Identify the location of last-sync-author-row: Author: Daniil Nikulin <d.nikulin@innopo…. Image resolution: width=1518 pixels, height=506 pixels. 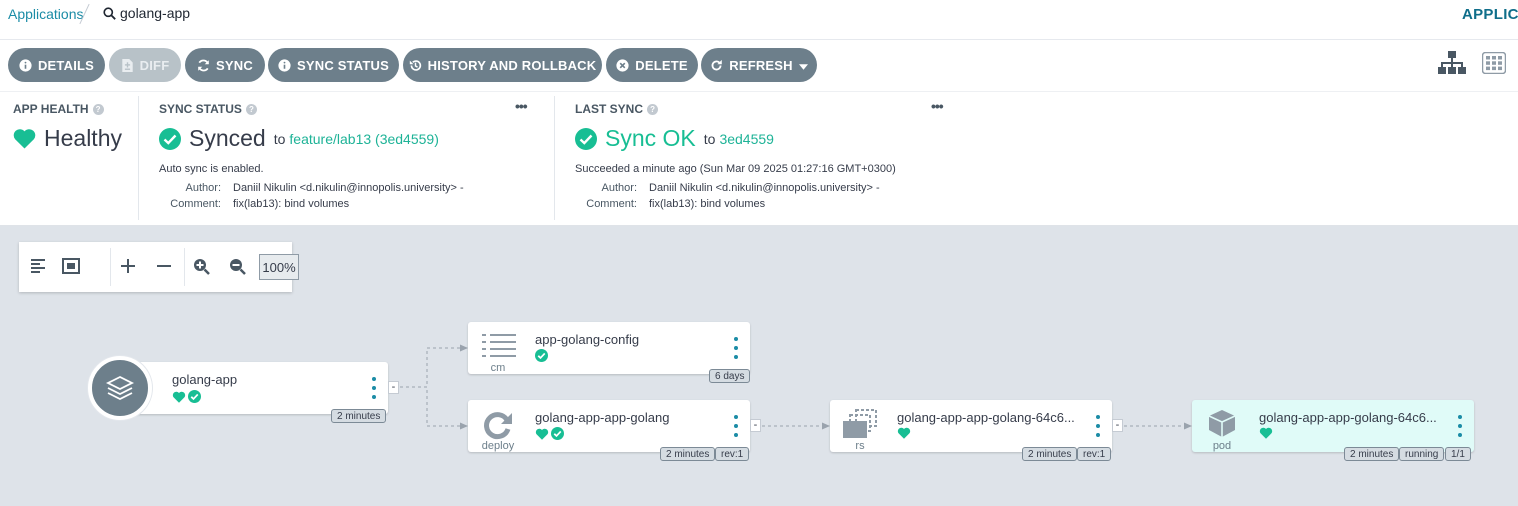
(727, 188).